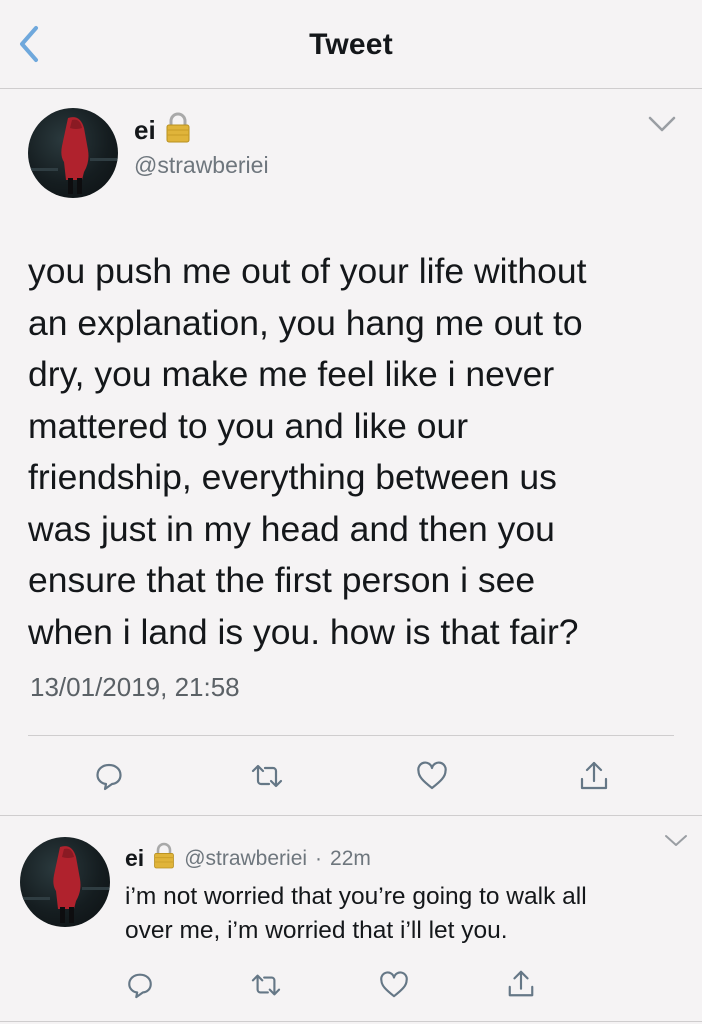  What do you see at coordinates (350, 858) in the screenshot?
I see `reply-time: 22m` at bounding box center [350, 858].